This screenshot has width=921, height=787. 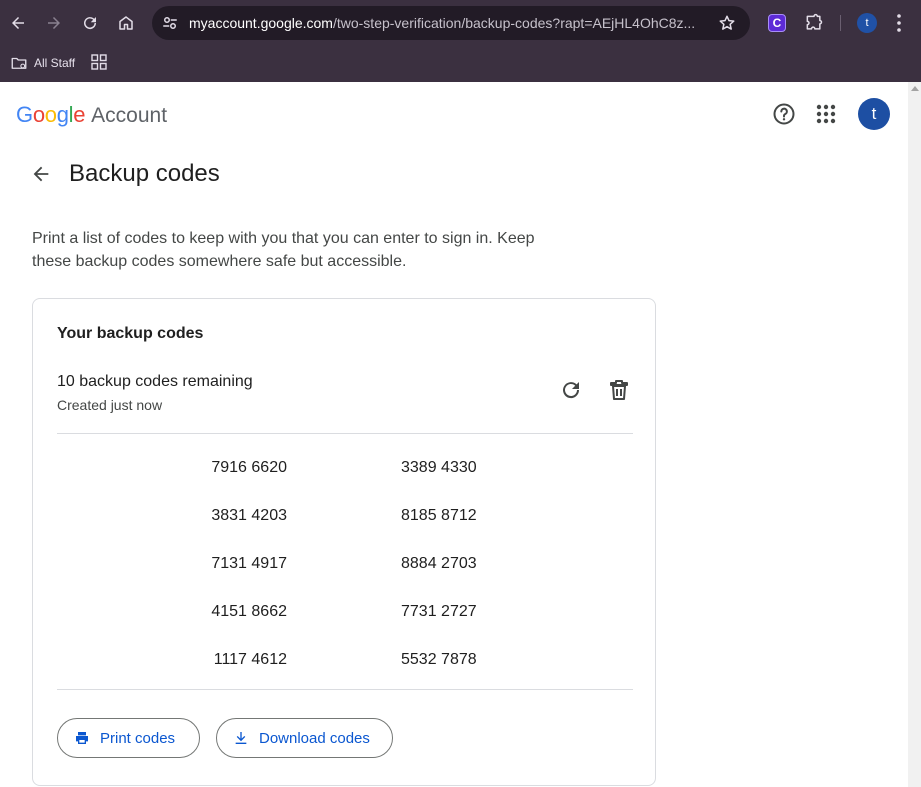 I want to click on print-codes-label: Print codes, so click(x=138, y=738).